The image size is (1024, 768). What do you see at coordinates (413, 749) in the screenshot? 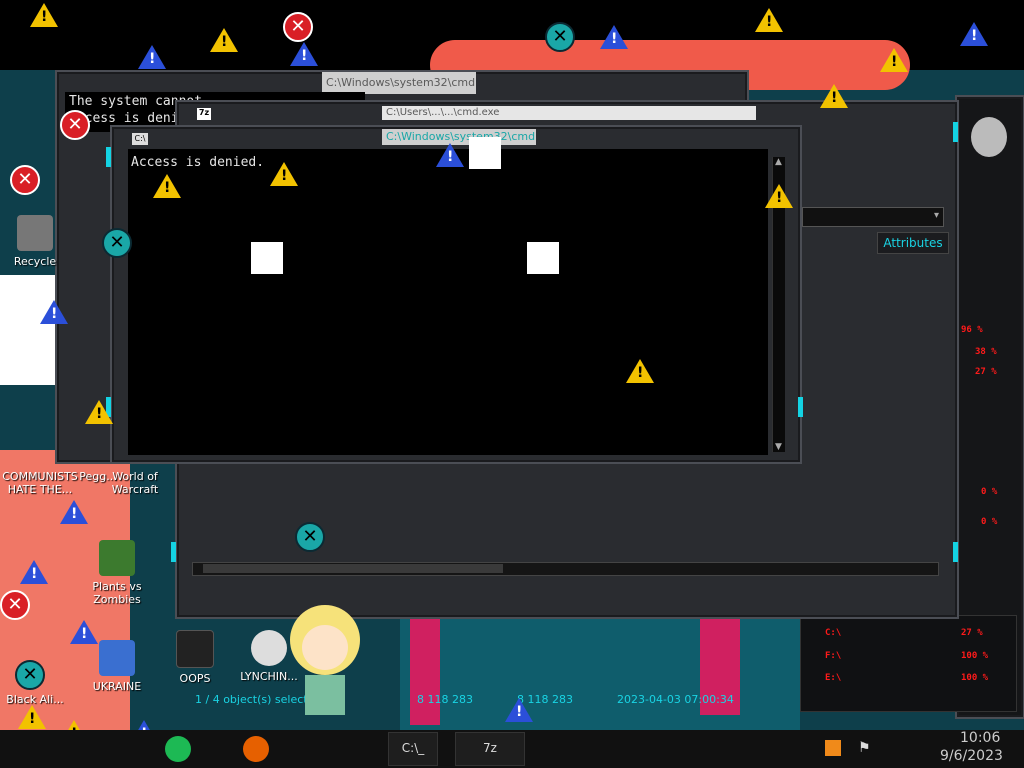
I see `taskbar-cmd-button: C:\_` at bounding box center [413, 749].